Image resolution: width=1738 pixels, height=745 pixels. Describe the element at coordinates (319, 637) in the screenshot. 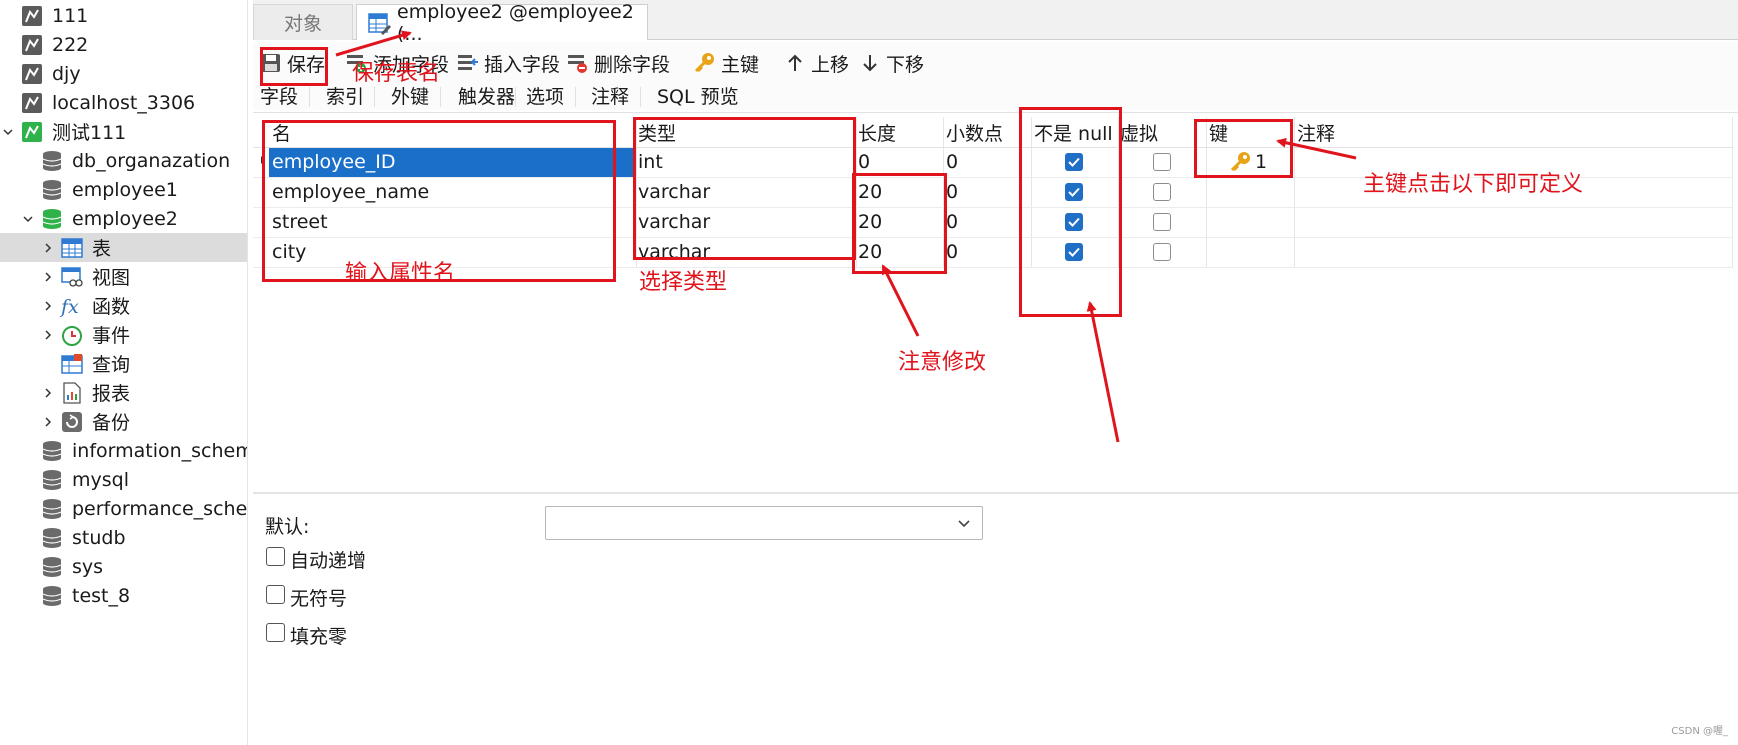

I see `zerofill-label: 填充零` at that location.